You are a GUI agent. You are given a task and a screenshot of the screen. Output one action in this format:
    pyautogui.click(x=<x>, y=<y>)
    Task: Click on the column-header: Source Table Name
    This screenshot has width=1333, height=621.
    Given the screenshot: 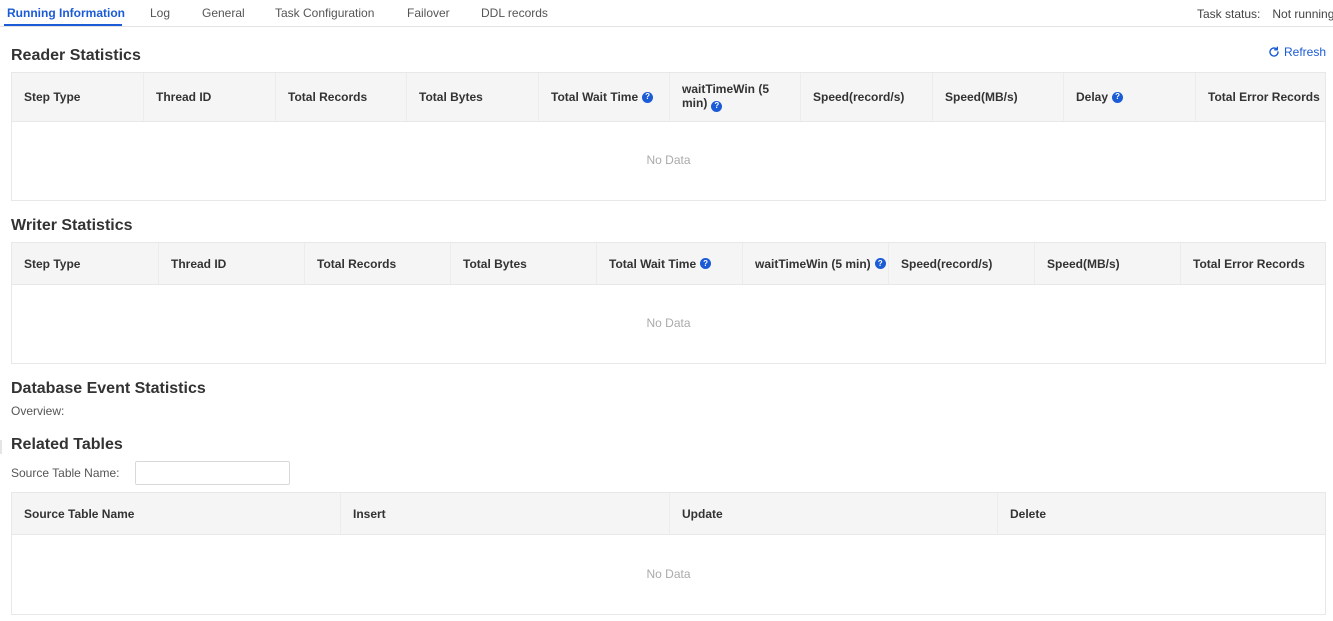 What is the action you would take?
    pyautogui.click(x=79, y=513)
    